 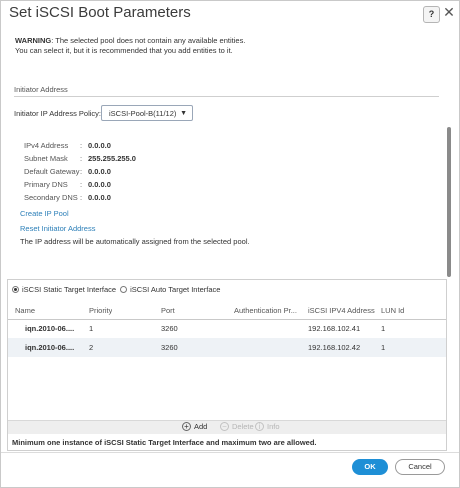 What do you see at coordinates (175, 289) in the screenshot?
I see `auto-target-label: iSCSI Auto Target Interface` at bounding box center [175, 289].